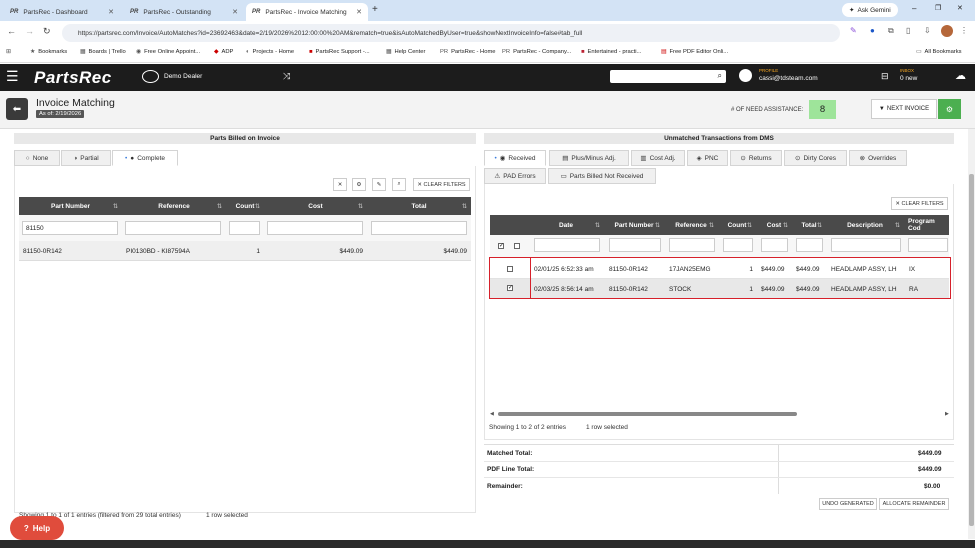  I want to click on need-assistance-count: 8, so click(822, 109).